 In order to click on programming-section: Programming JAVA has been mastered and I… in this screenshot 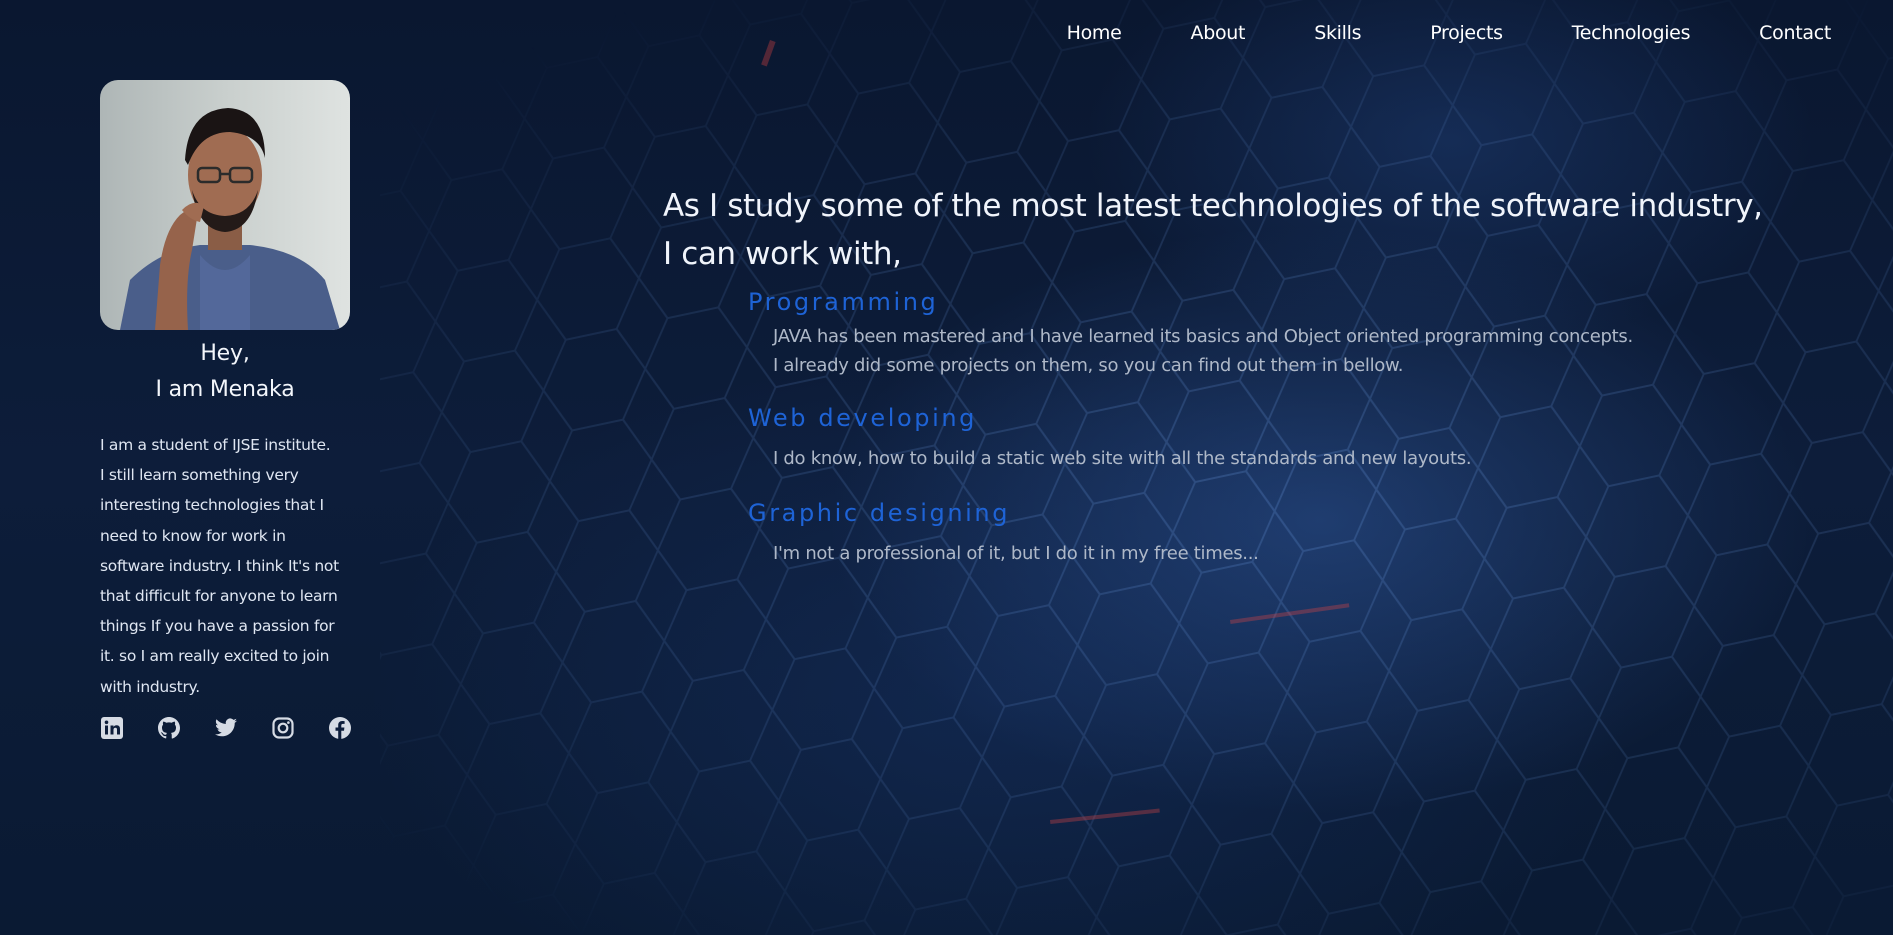, I will do `click(1255, 332)`.